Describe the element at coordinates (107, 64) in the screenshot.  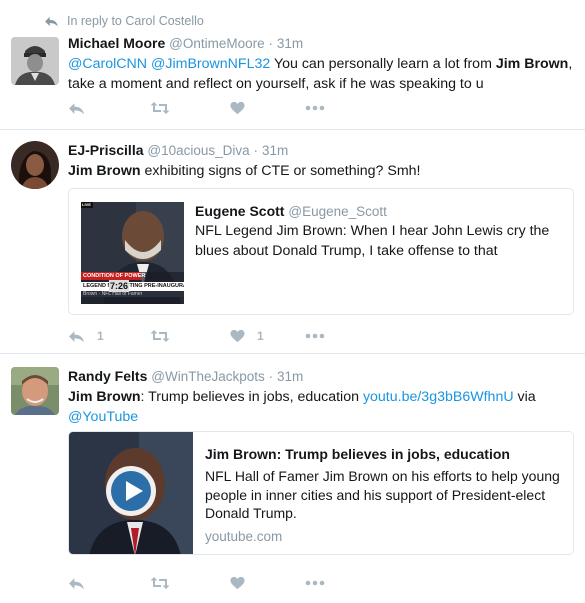
I see `mention-link: @CarolCNN` at that location.